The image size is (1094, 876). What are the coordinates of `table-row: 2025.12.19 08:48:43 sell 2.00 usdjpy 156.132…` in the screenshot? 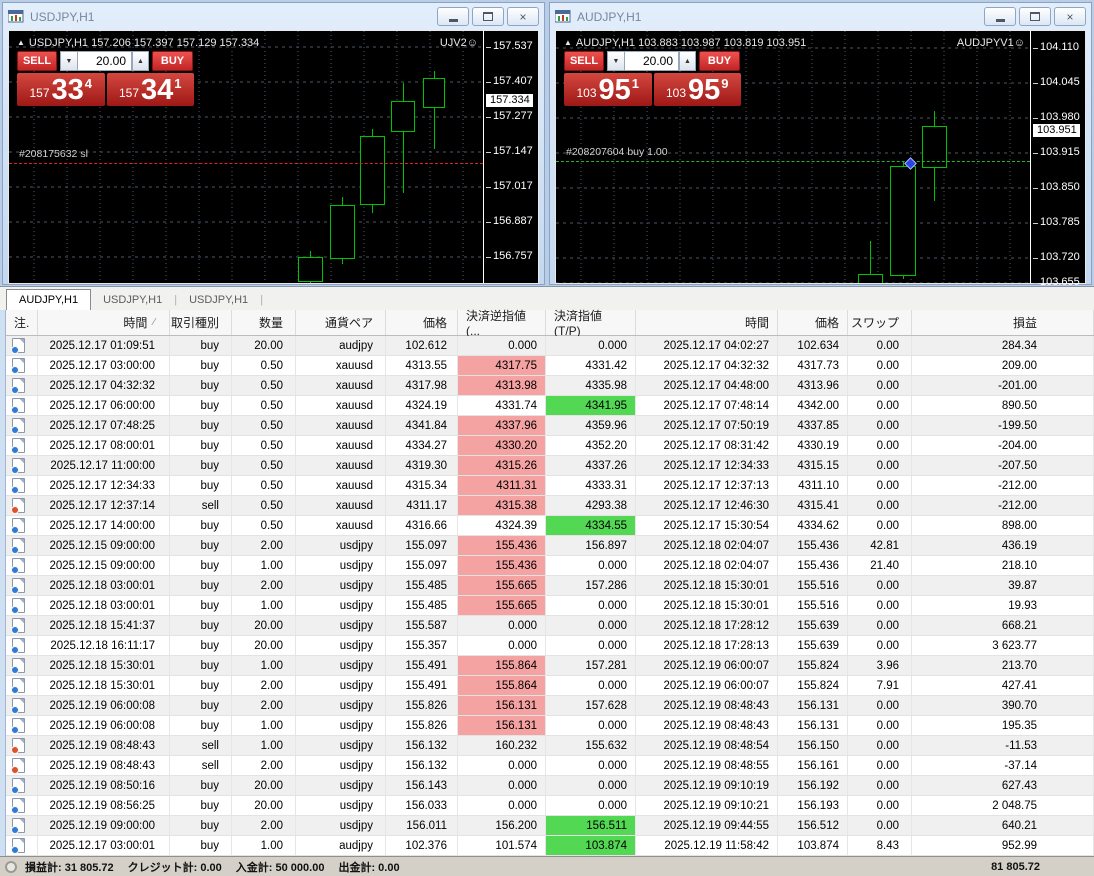 It's located at (550, 766).